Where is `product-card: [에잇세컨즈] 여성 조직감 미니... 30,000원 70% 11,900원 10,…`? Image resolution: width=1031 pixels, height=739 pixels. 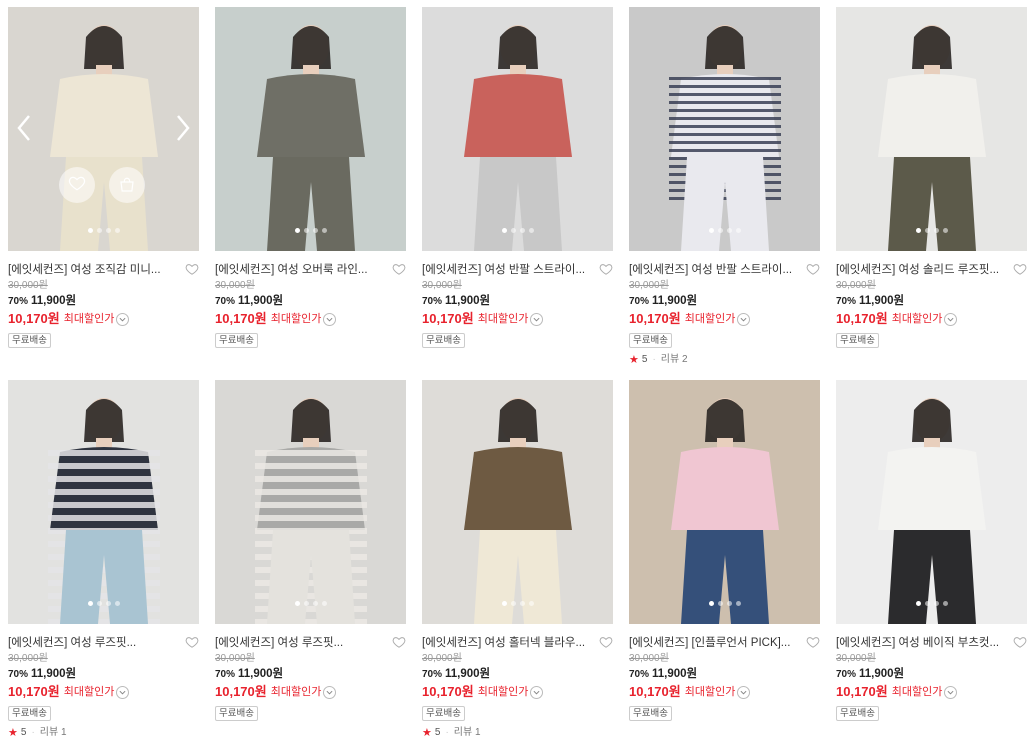
product-card: [에잇세컨즈] 여성 조직감 미니... 30,000원 70% 11,900원 10,… is located at coordinates (103, 177).